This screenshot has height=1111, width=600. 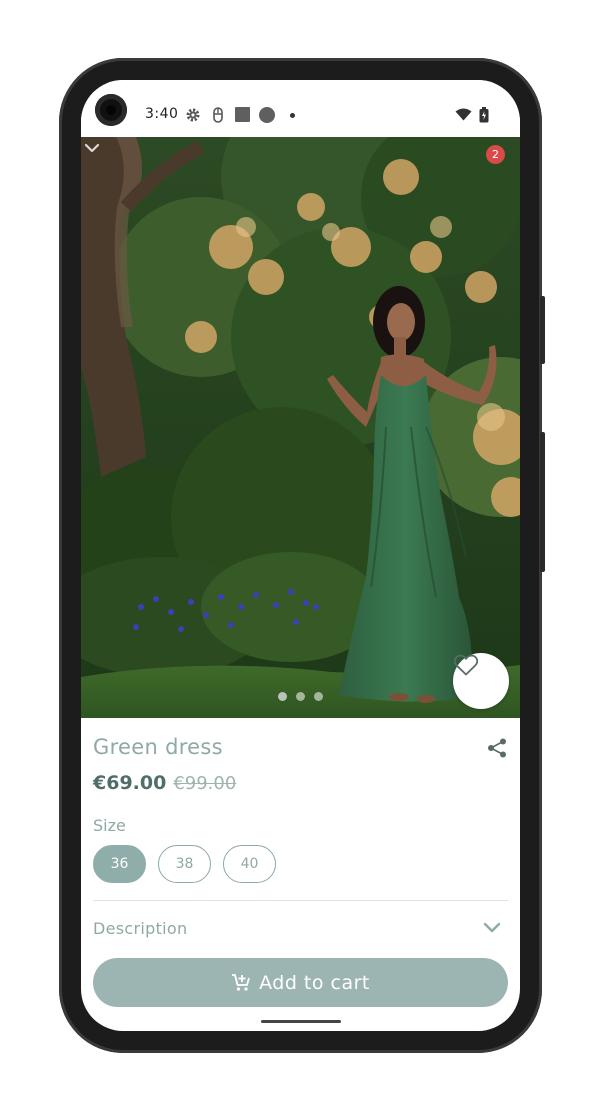 What do you see at coordinates (484, 115) in the screenshot?
I see `battery-icon` at bounding box center [484, 115].